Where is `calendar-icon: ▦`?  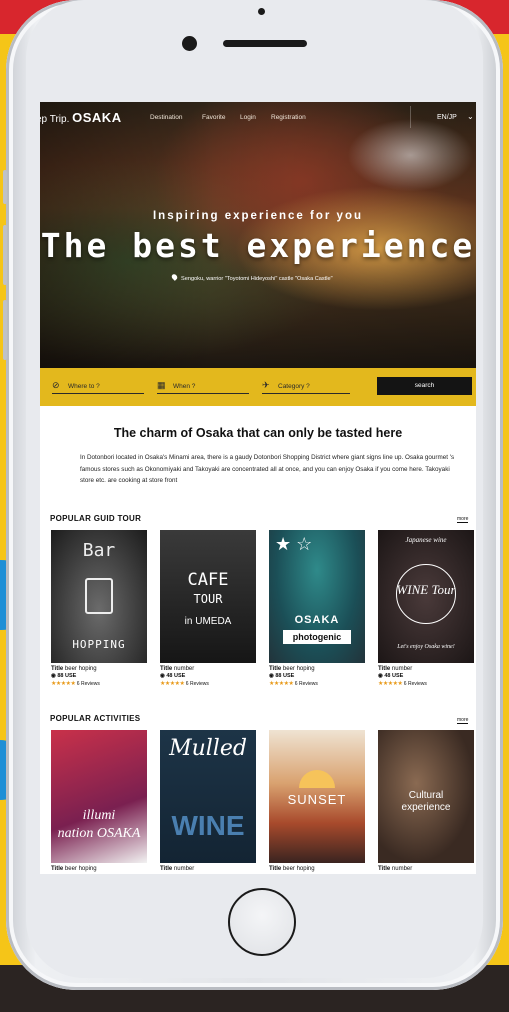 calendar-icon: ▦ is located at coordinates (161, 385).